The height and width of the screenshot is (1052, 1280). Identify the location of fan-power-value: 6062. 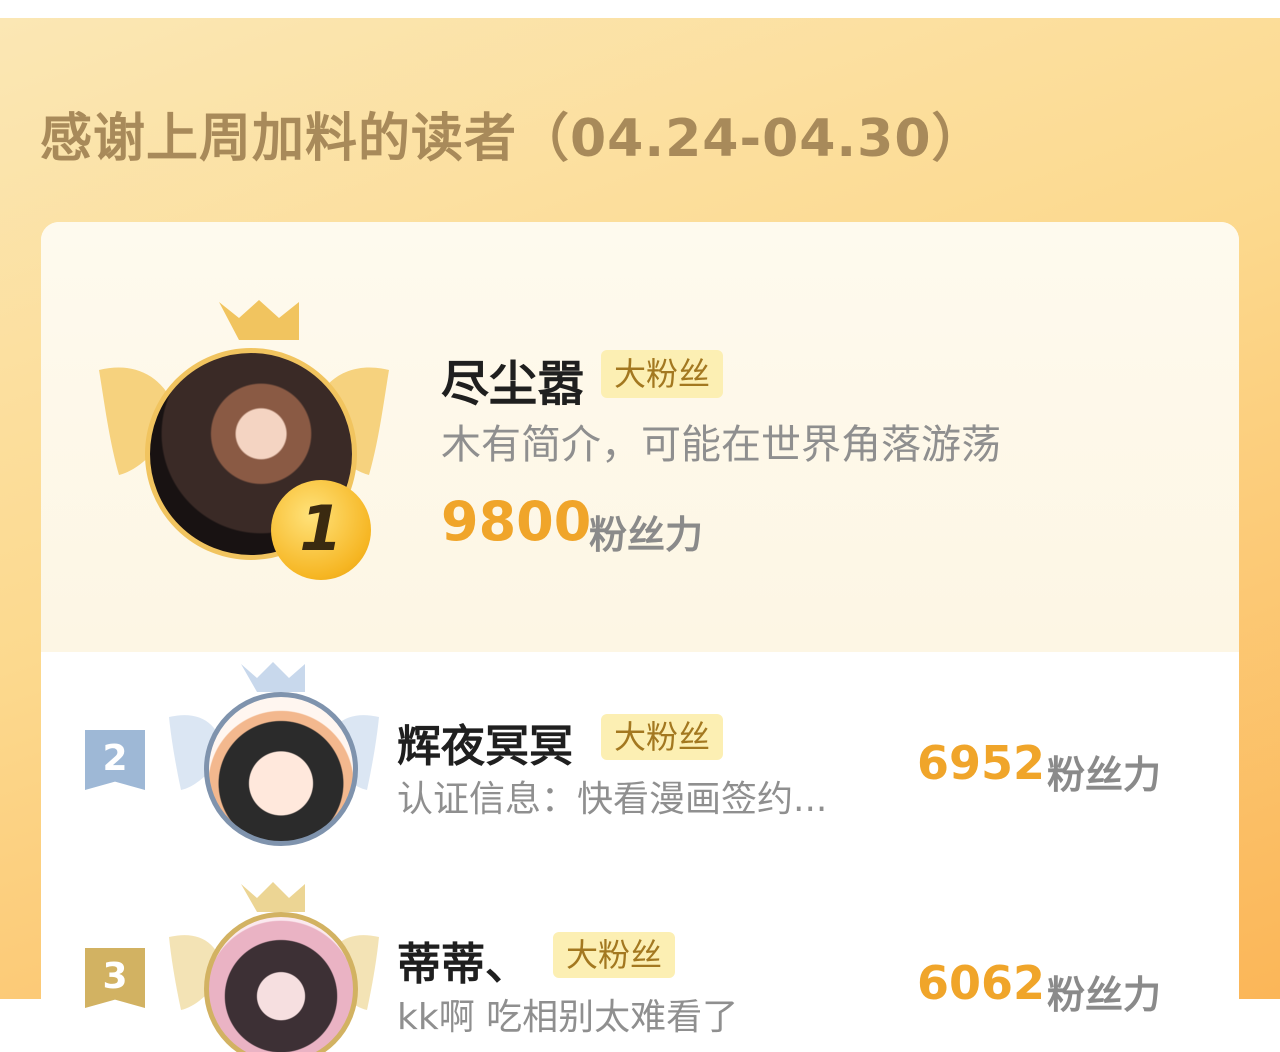
(981, 983).